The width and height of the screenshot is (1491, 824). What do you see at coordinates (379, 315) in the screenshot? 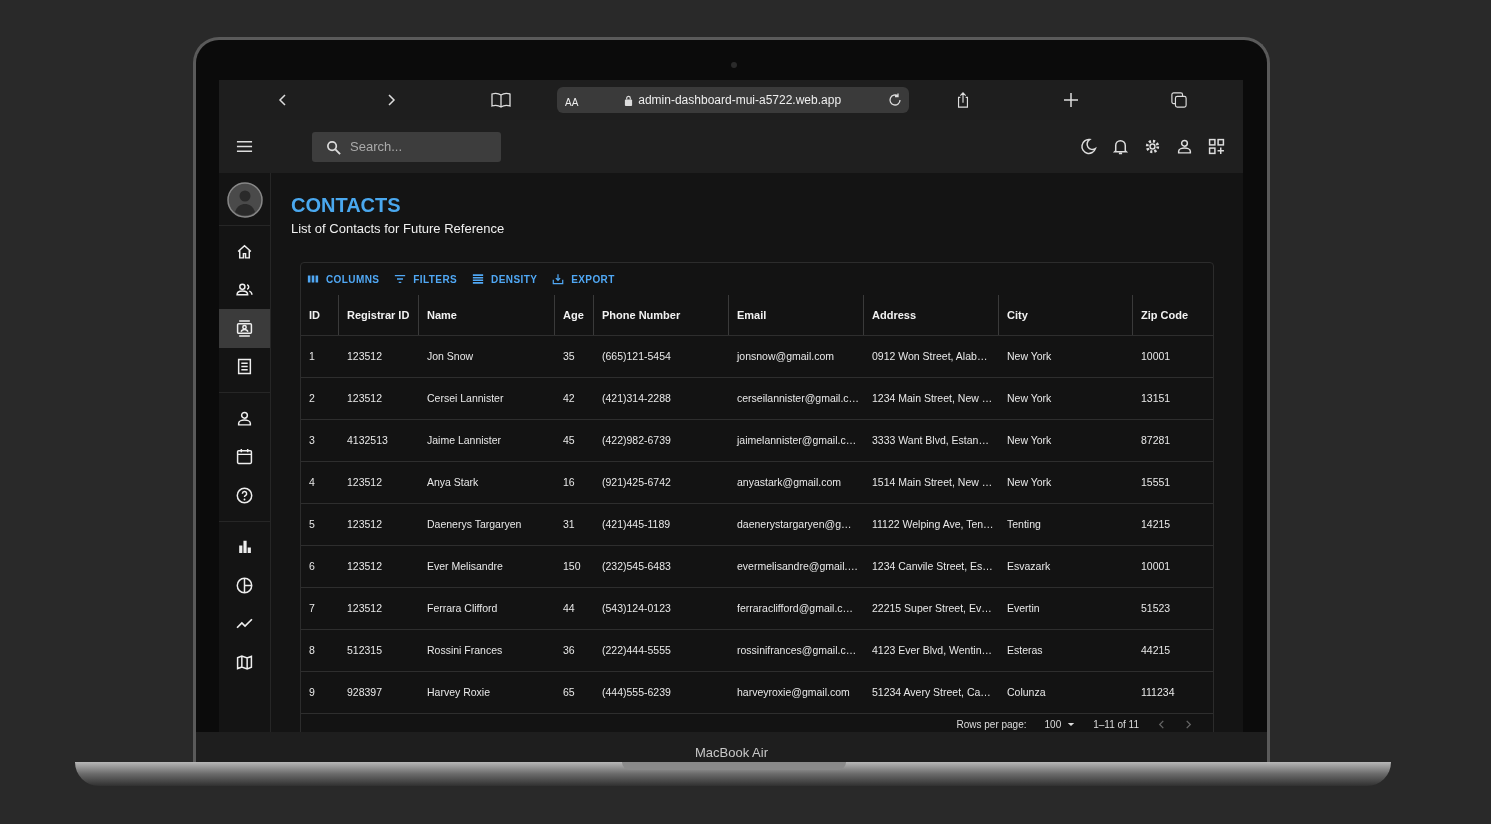
I see `column-header: Registrar ID` at bounding box center [379, 315].